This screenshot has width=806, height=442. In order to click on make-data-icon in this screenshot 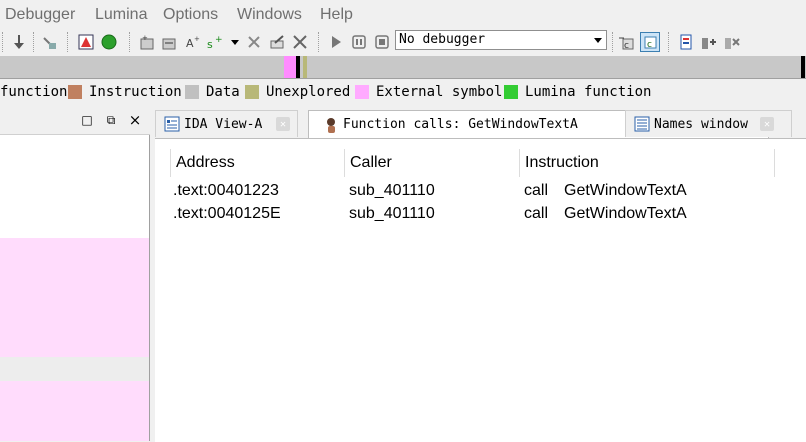, I will do `click(169, 42)`.